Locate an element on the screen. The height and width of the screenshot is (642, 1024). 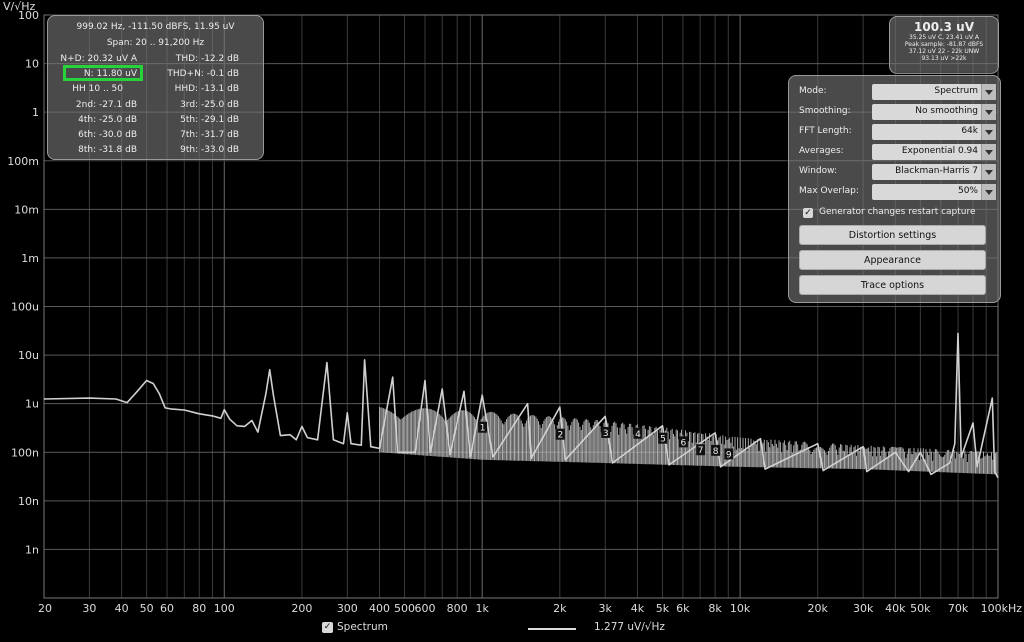
harmonic-marker-label: 1 is located at coordinates (483, 429).